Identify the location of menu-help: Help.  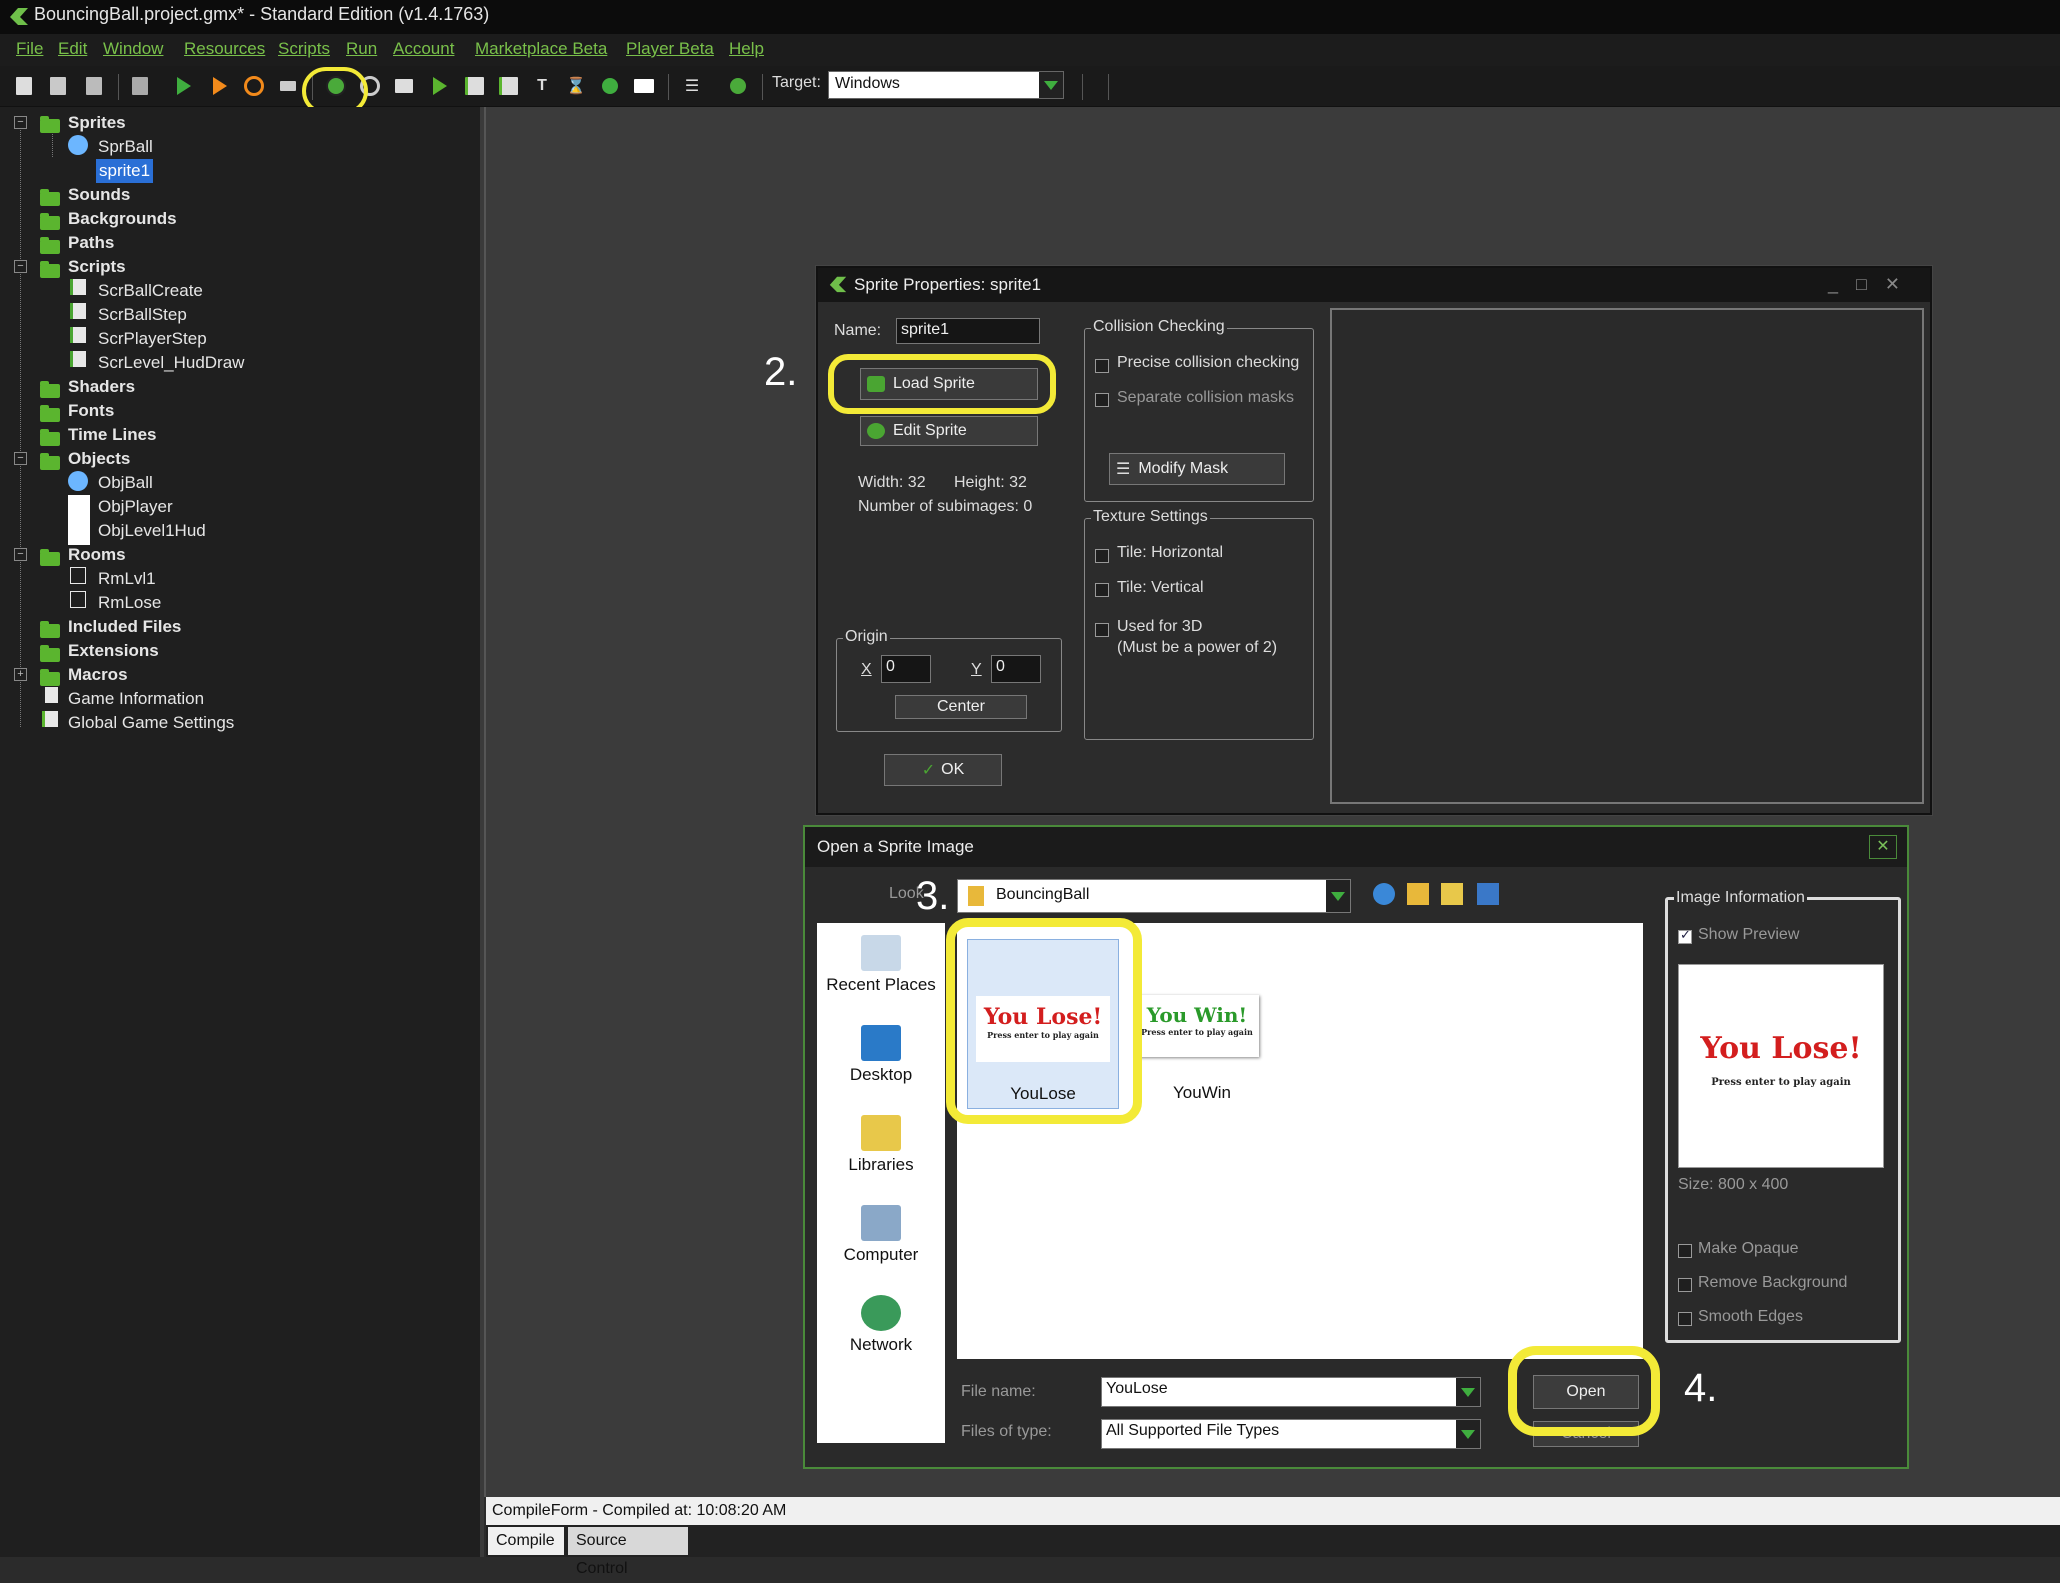
(746, 49).